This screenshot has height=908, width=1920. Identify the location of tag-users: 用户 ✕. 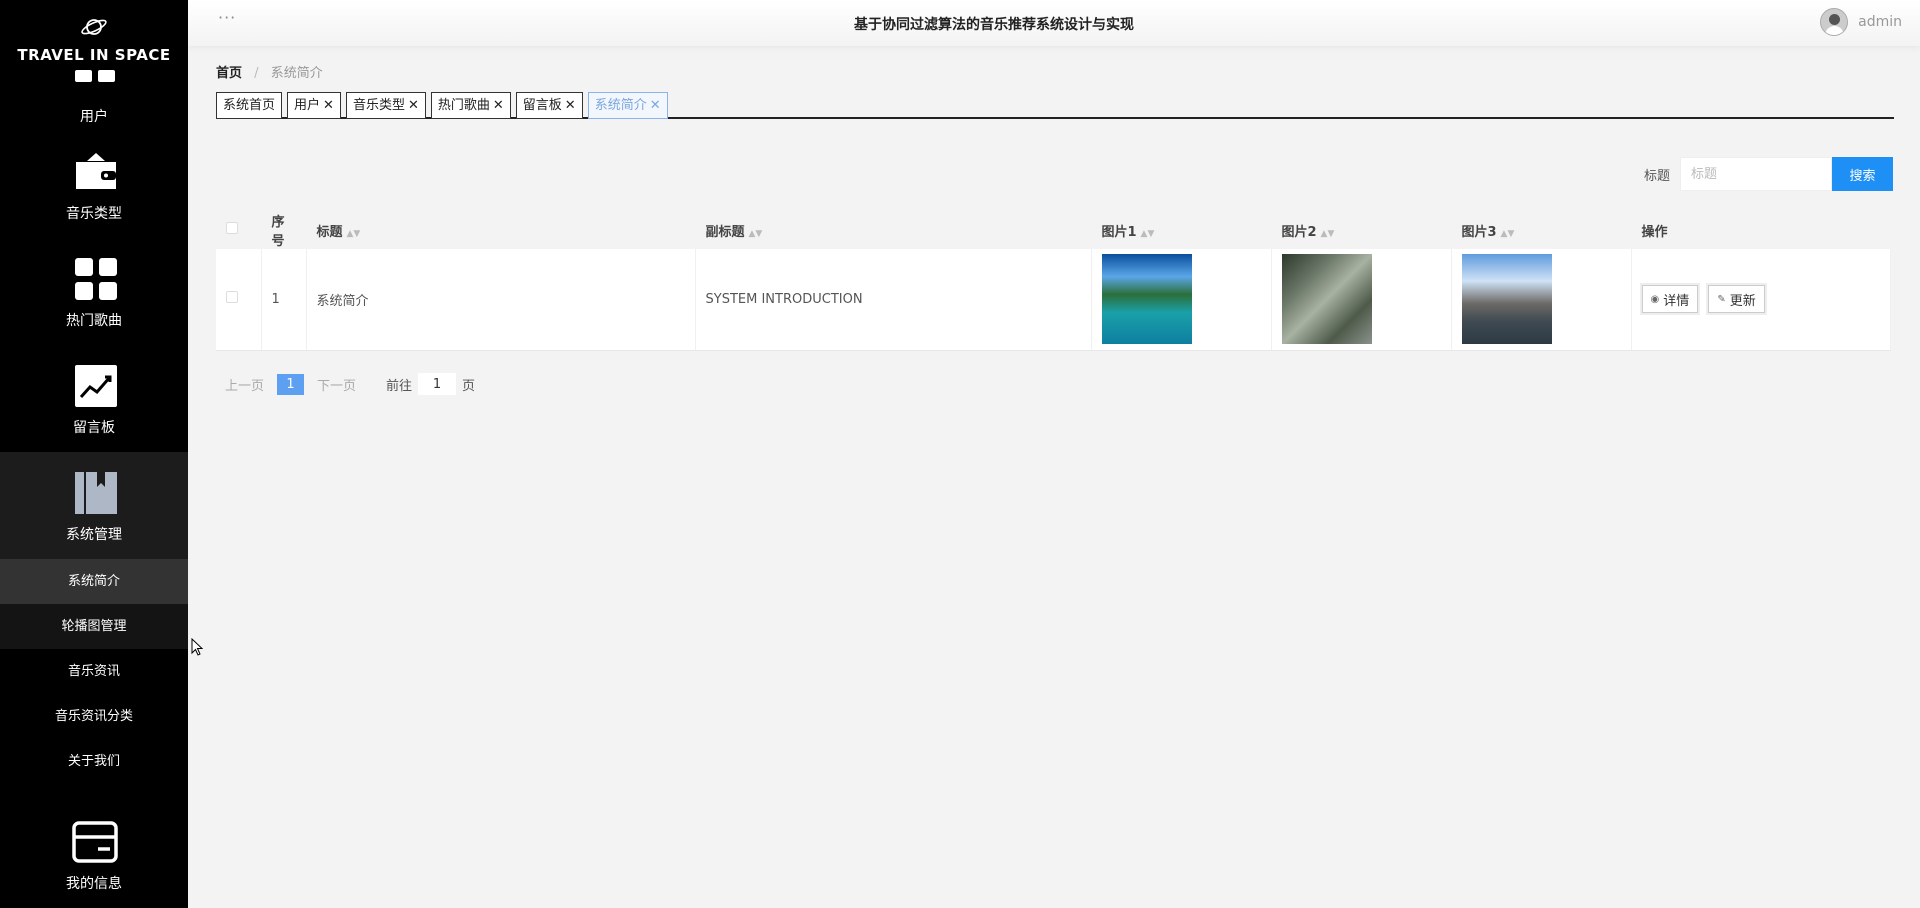
(314, 105).